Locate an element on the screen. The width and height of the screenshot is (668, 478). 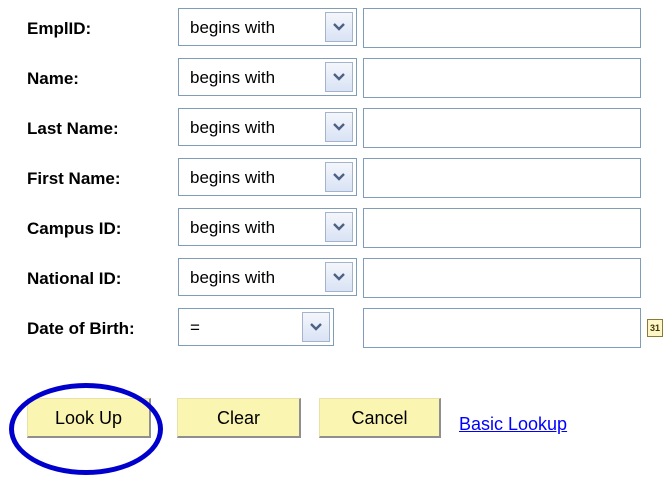
cancel-button: Cancel is located at coordinates (380, 418).